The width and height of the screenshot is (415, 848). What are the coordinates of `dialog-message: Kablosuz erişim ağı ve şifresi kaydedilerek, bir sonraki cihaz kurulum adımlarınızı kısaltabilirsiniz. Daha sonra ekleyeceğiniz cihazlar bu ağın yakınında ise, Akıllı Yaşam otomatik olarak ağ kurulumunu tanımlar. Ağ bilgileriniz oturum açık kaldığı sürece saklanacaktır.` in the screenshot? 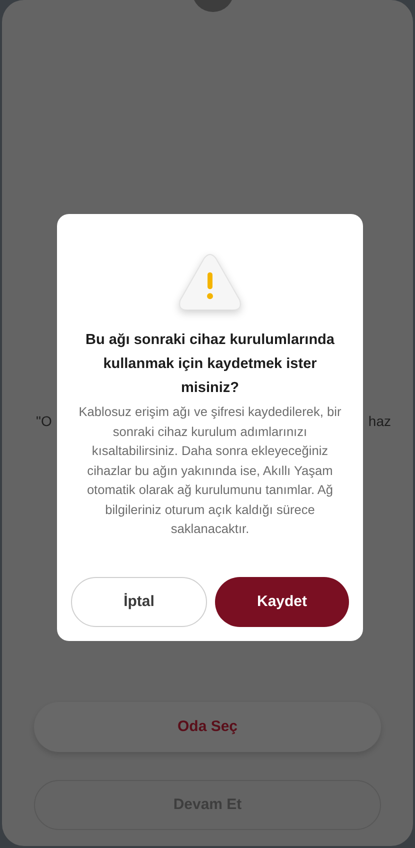 It's located at (210, 470).